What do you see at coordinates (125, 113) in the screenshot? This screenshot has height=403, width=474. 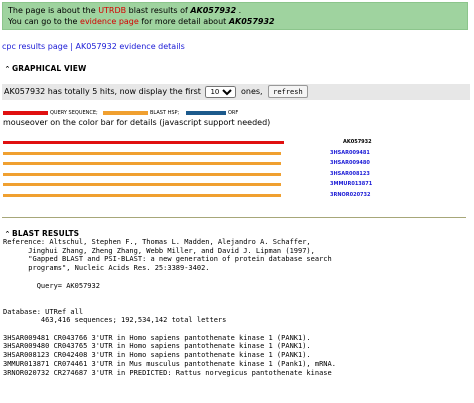 I see `hsp-swatch` at bounding box center [125, 113].